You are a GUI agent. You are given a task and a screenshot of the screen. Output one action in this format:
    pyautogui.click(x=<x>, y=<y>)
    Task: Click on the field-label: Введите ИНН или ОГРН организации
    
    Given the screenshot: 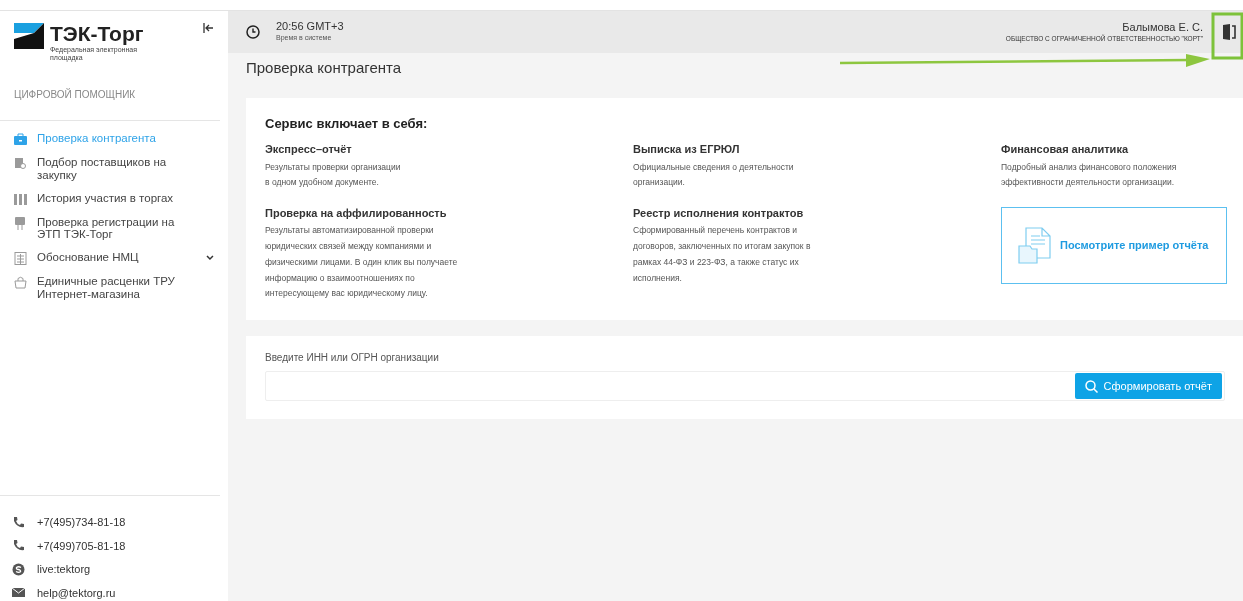 What is the action you would take?
    pyautogui.click(x=352, y=358)
    